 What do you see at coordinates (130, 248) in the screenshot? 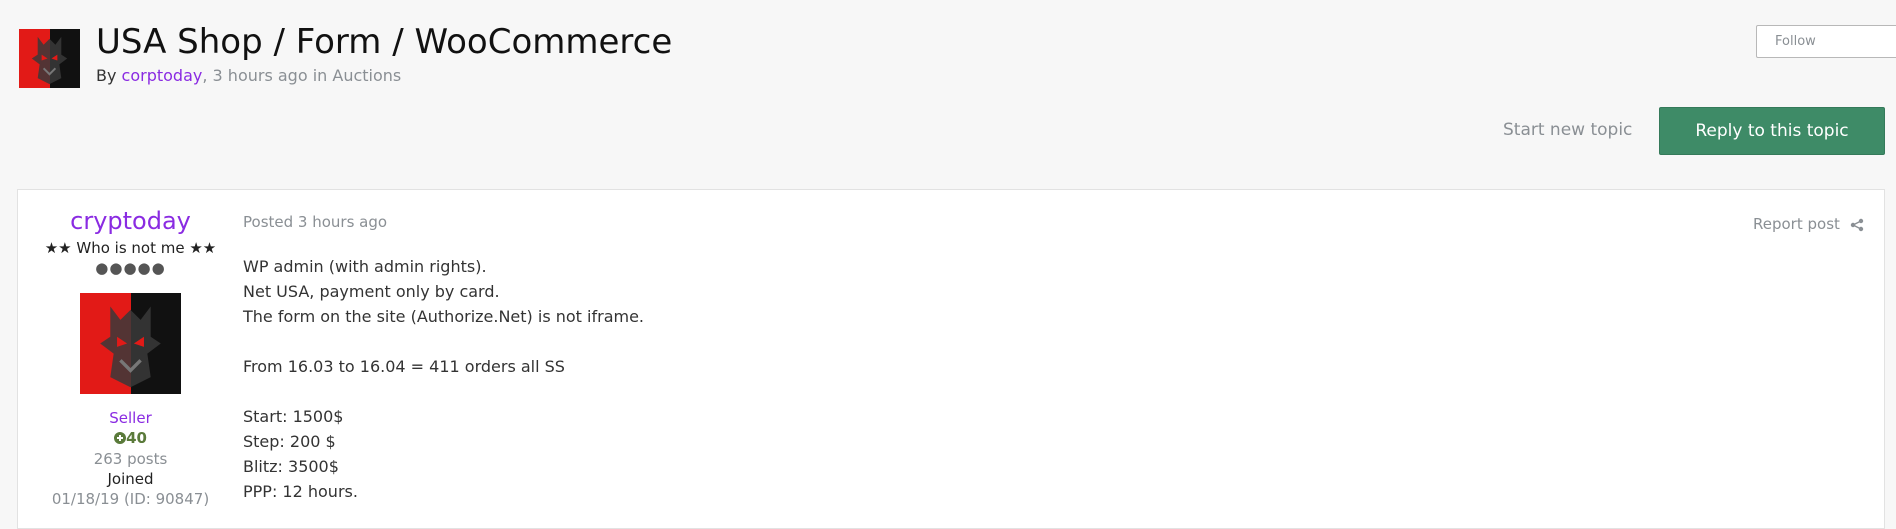
I see `post-author-title: ★★ Who is not me ★★` at bounding box center [130, 248].